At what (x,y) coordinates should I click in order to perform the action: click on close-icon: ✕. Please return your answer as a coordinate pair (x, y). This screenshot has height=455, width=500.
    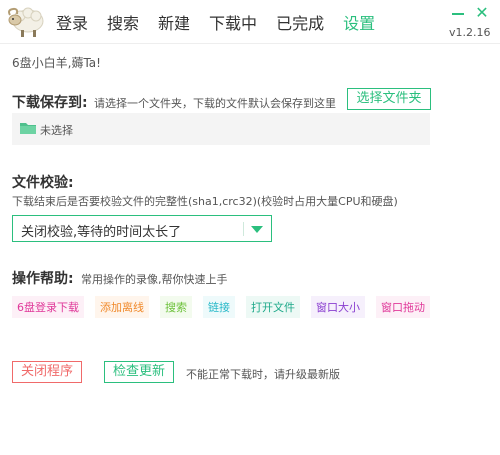
    Looking at the image, I should click on (482, 13).